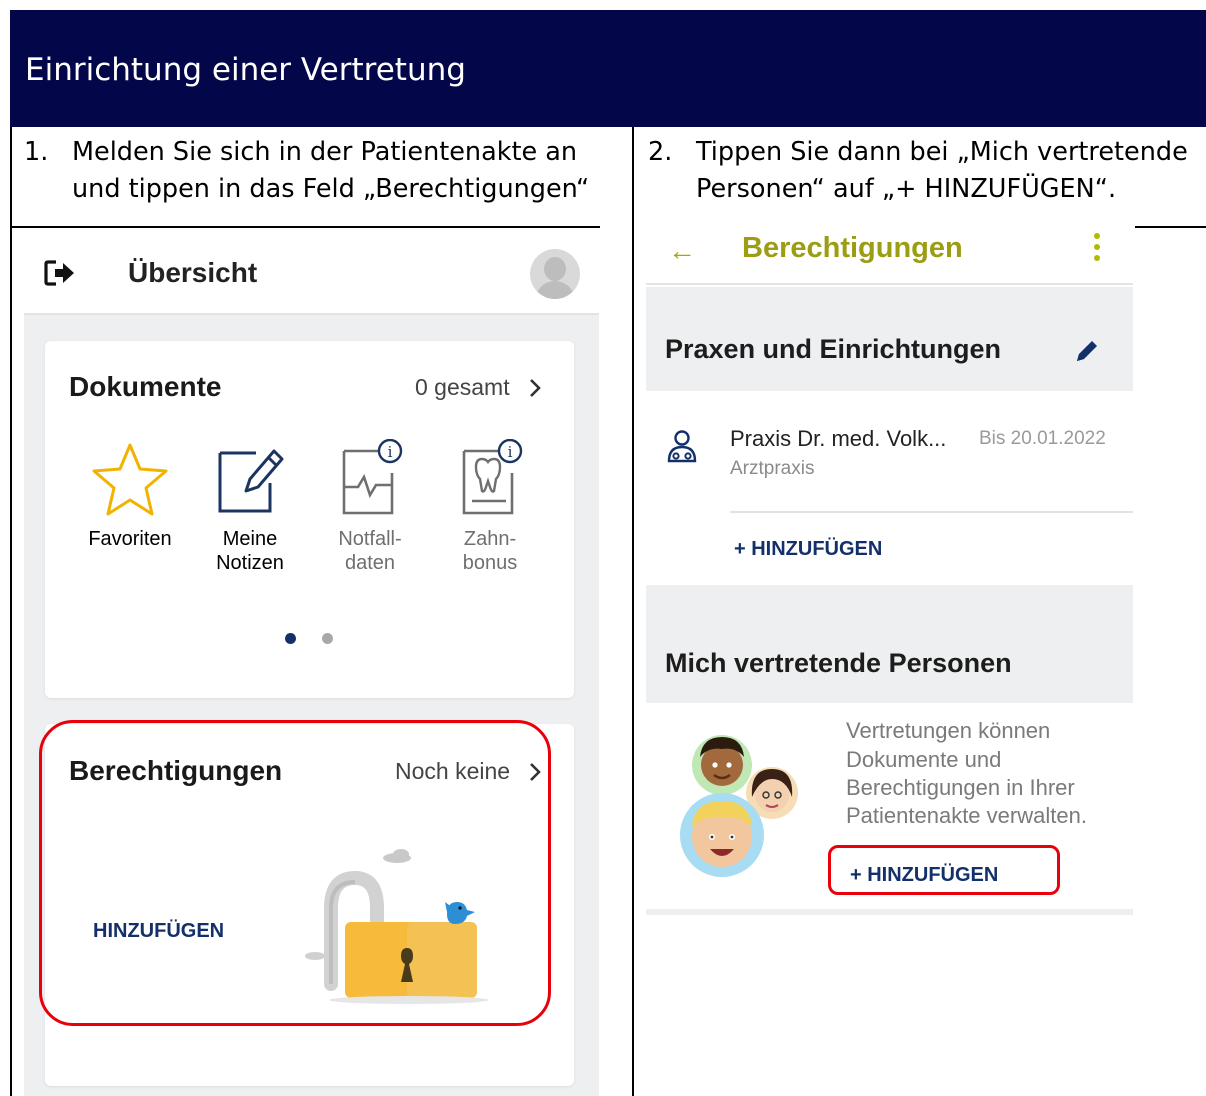 Image resolution: width=1206 pixels, height=1096 pixels. I want to click on table-column-divider, so click(633, 611).